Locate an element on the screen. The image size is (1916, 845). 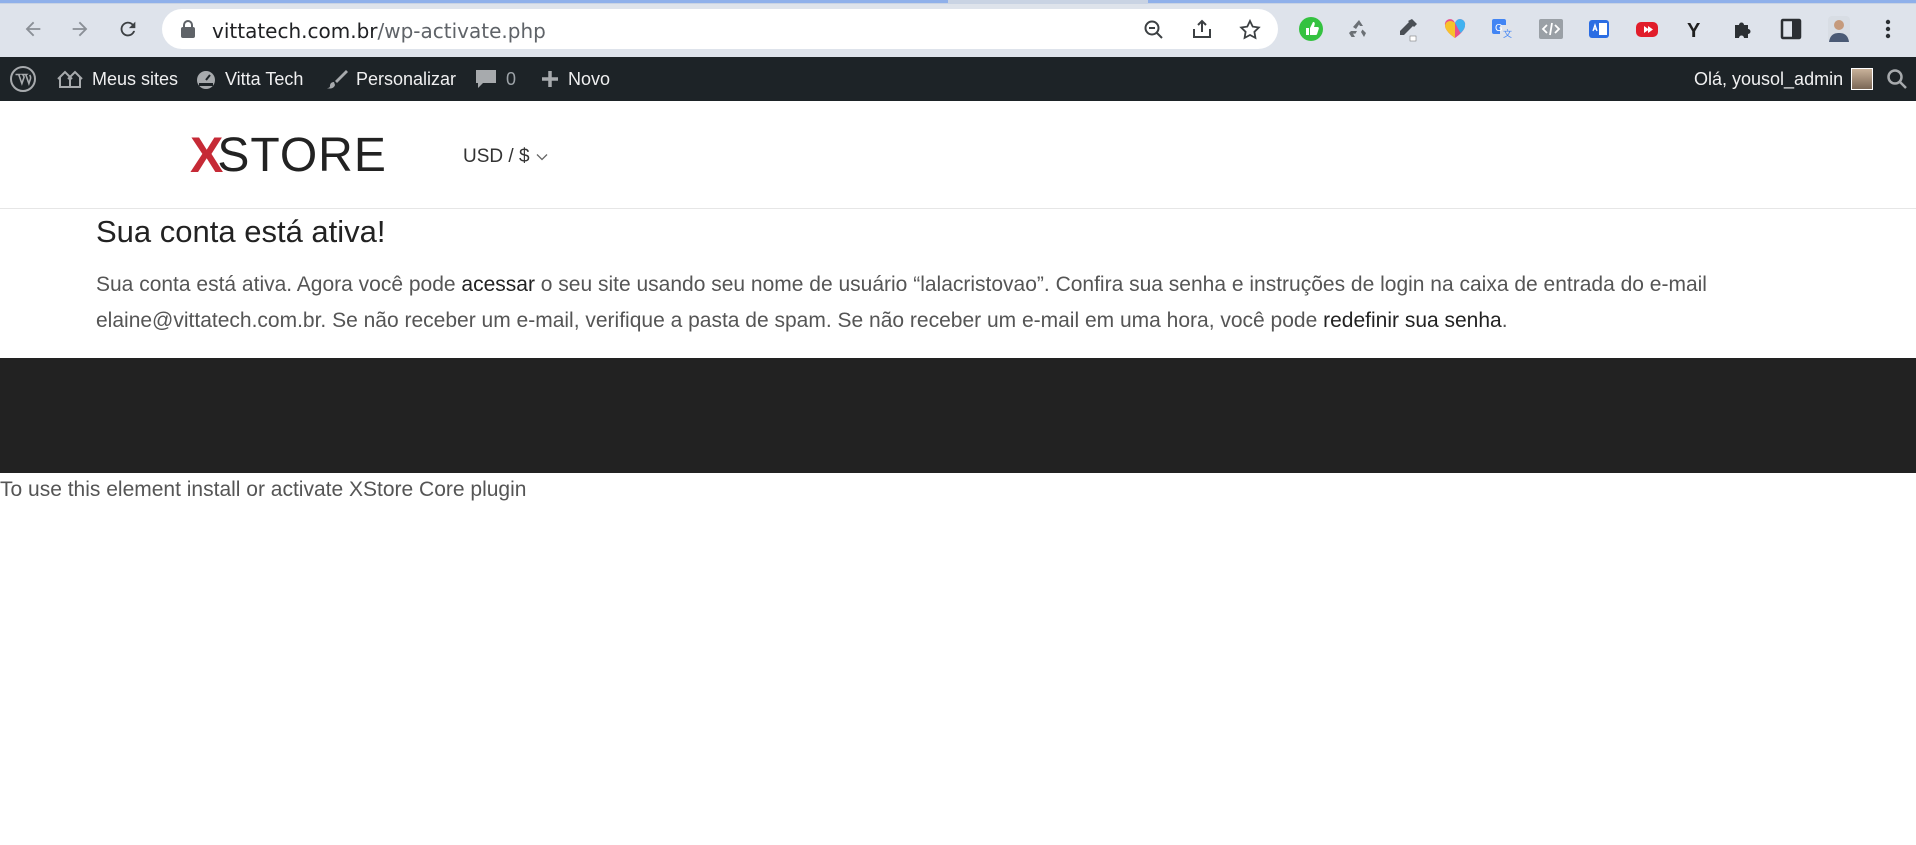
login-link: acessar is located at coordinates (498, 284).